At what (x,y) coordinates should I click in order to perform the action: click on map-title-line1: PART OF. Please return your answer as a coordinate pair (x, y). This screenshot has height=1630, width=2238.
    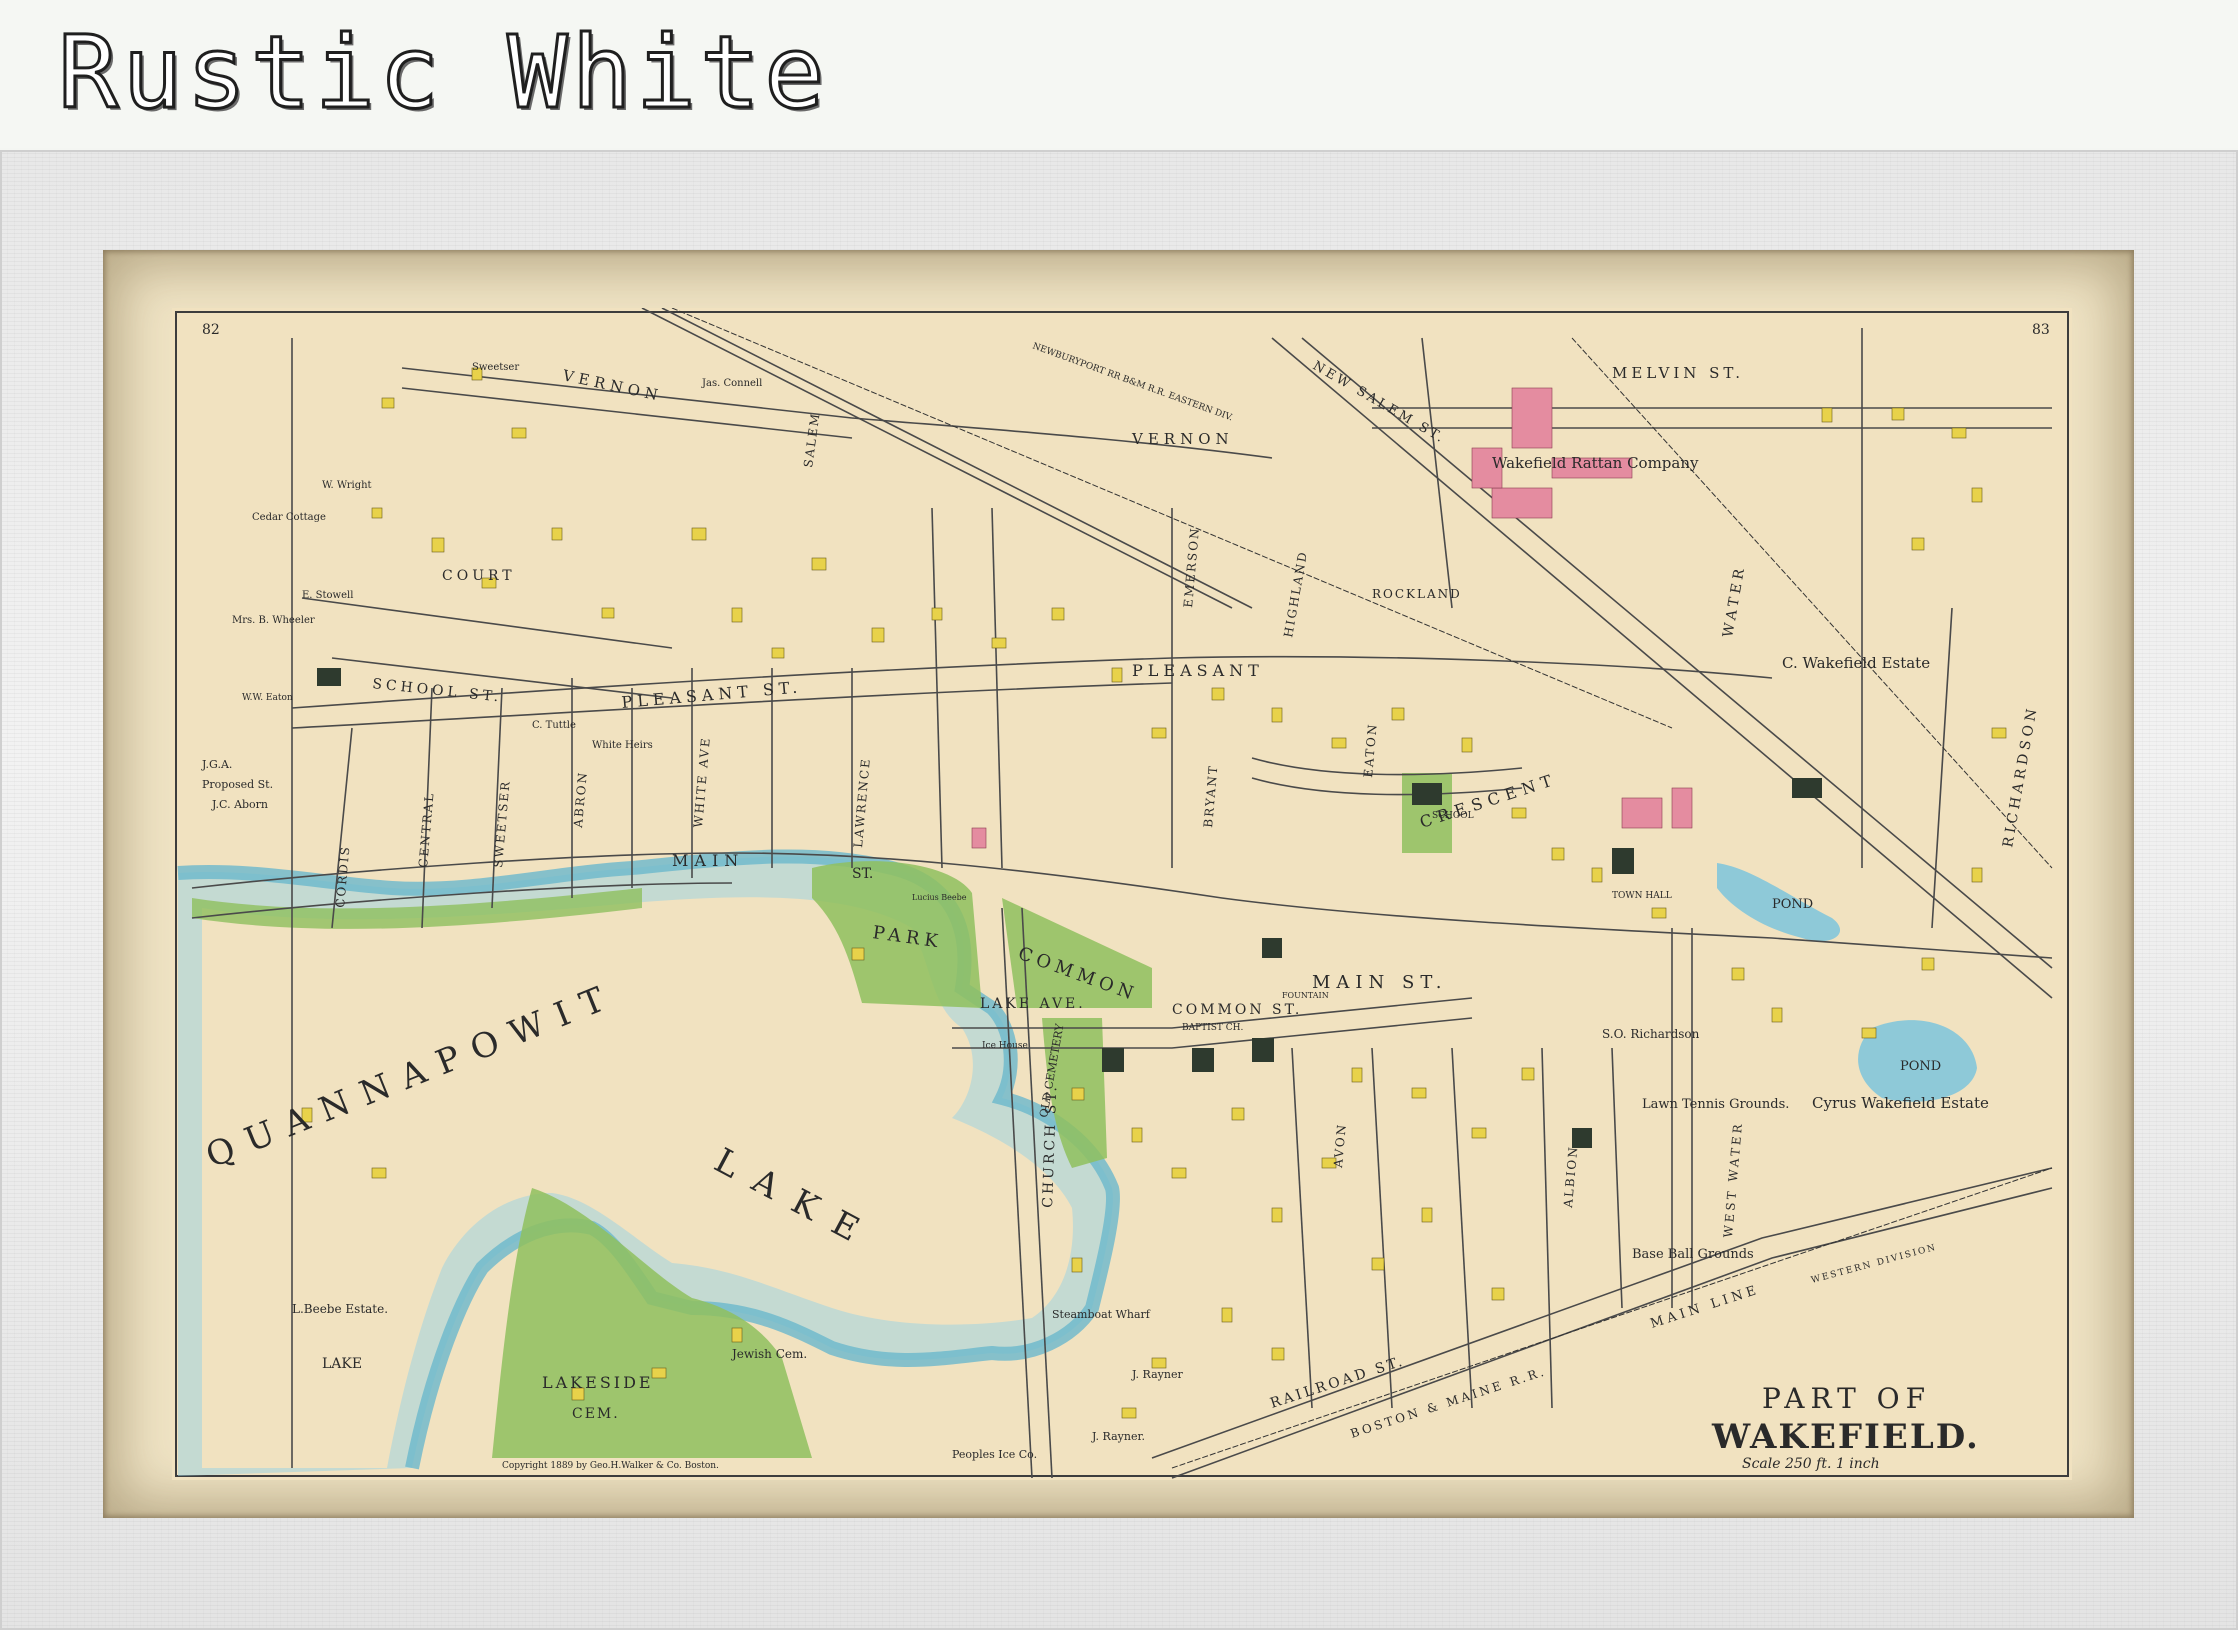
    Looking at the image, I should click on (1846, 1398).